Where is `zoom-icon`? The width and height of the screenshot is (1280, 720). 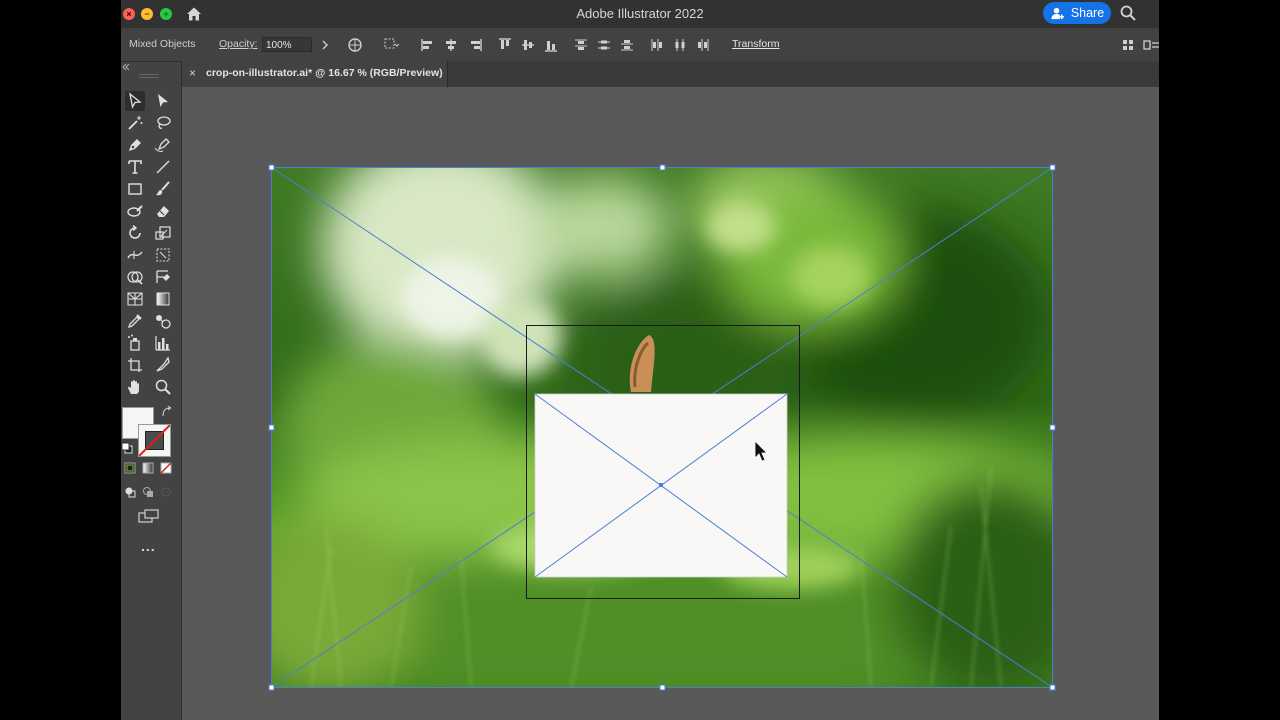 zoom-icon is located at coordinates (163, 387).